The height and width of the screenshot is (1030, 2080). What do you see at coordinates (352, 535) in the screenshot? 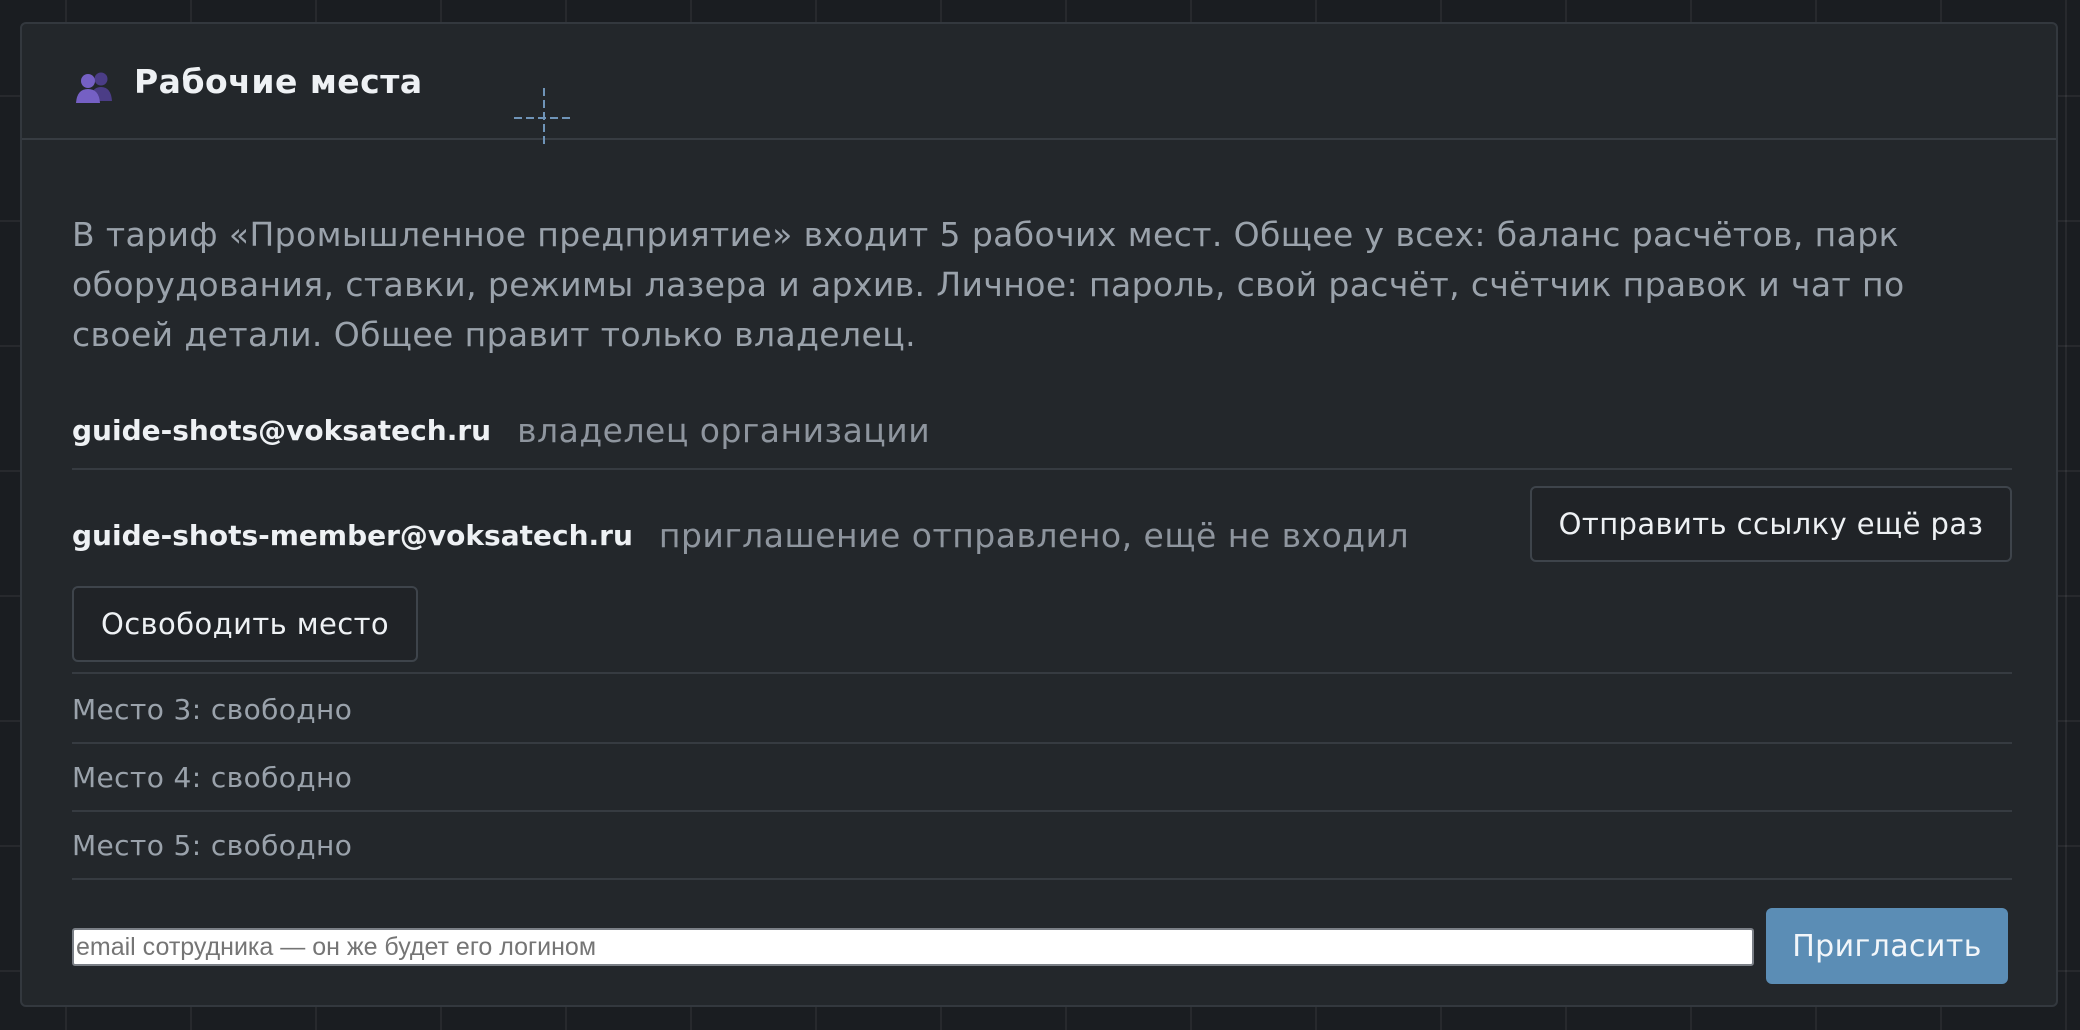
I see `seat-email: guide-shots-member@voksatech.ru` at bounding box center [352, 535].